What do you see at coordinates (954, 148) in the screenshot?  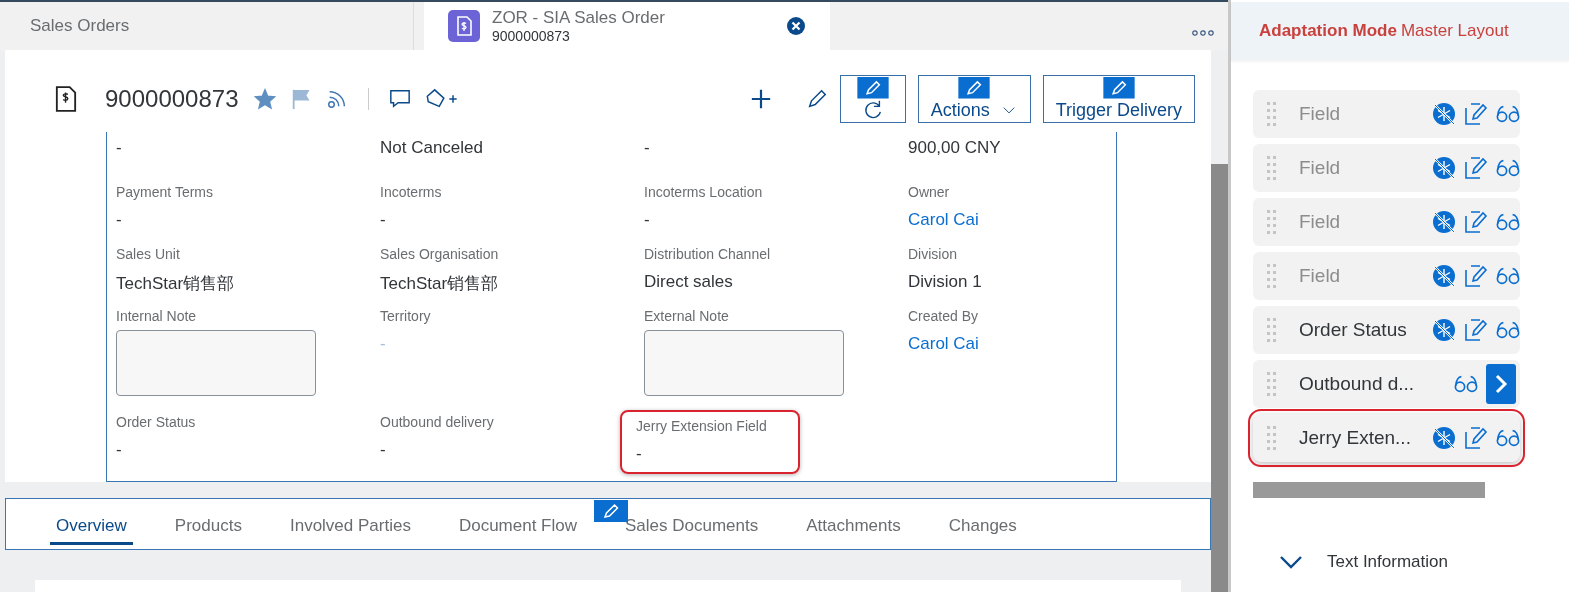 I see `field-value: 900,00 CNY` at bounding box center [954, 148].